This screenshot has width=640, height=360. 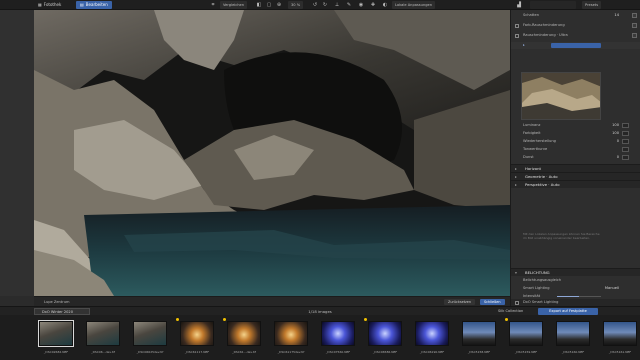 I want to click on panel-row: Rauschminderung · Ultra, so click(x=575, y=35).